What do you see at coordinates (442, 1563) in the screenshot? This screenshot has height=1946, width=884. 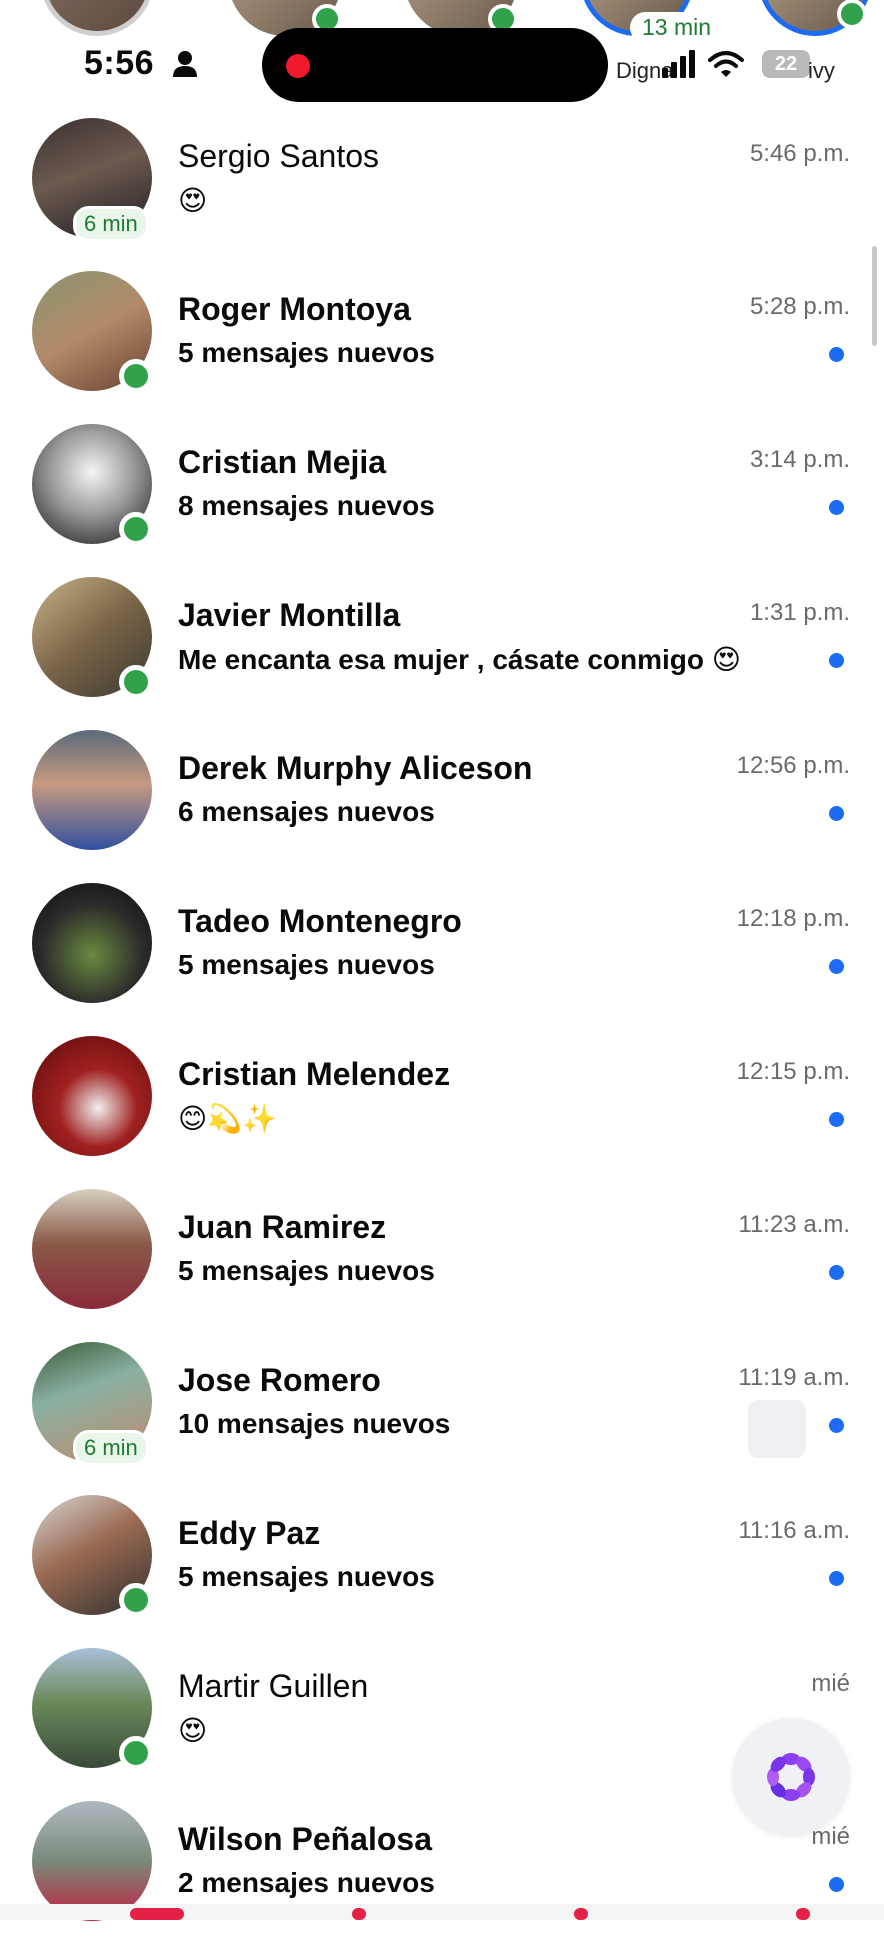 I see `conversation-row: Eddy Paz 5 mensajes nuevos 11:16 a.m.` at bounding box center [442, 1563].